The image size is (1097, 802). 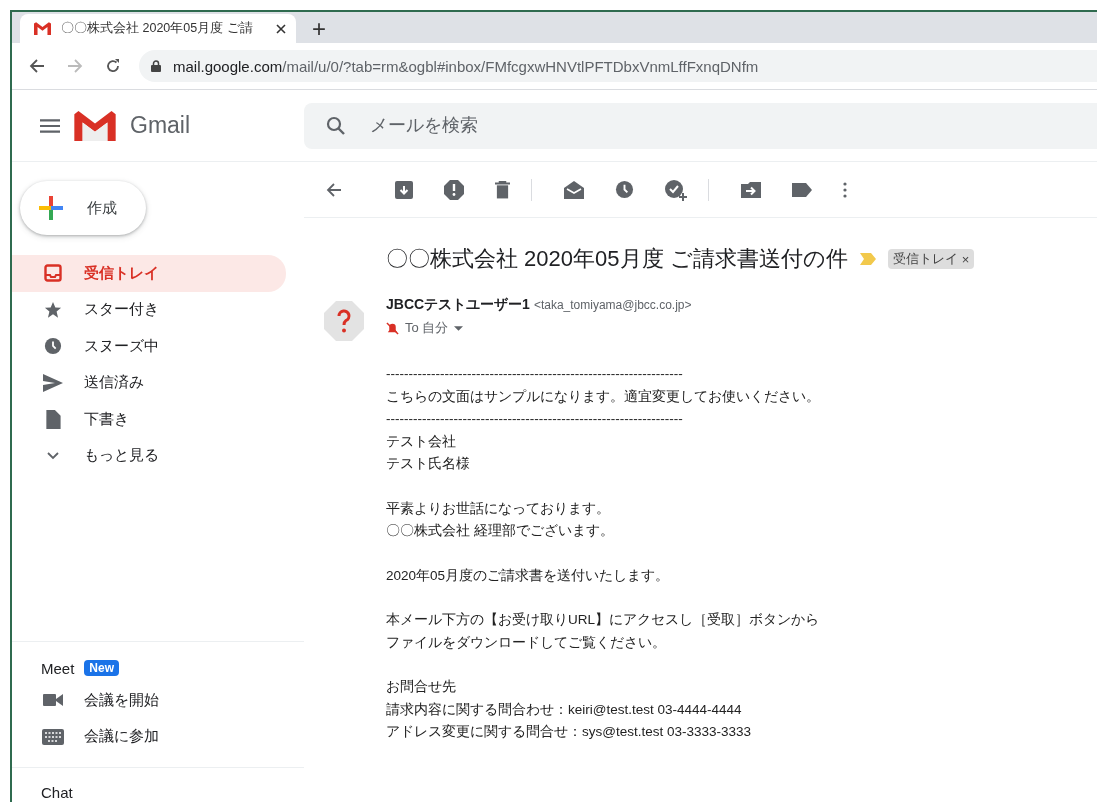 What do you see at coordinates (428, 464) in the screenshot?
I see `body-text-line: テスト氏名様` at bounding box center [428, 464].